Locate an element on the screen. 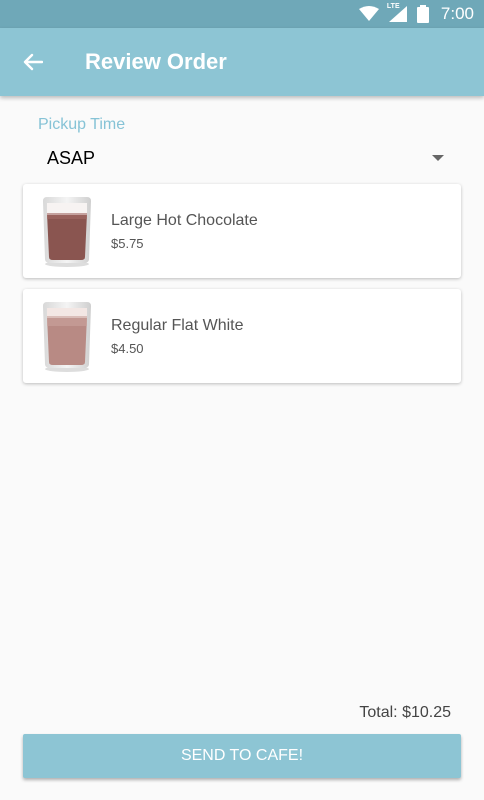 The image size is (484, 800). battery-icon is located at coordinates (422, 14).